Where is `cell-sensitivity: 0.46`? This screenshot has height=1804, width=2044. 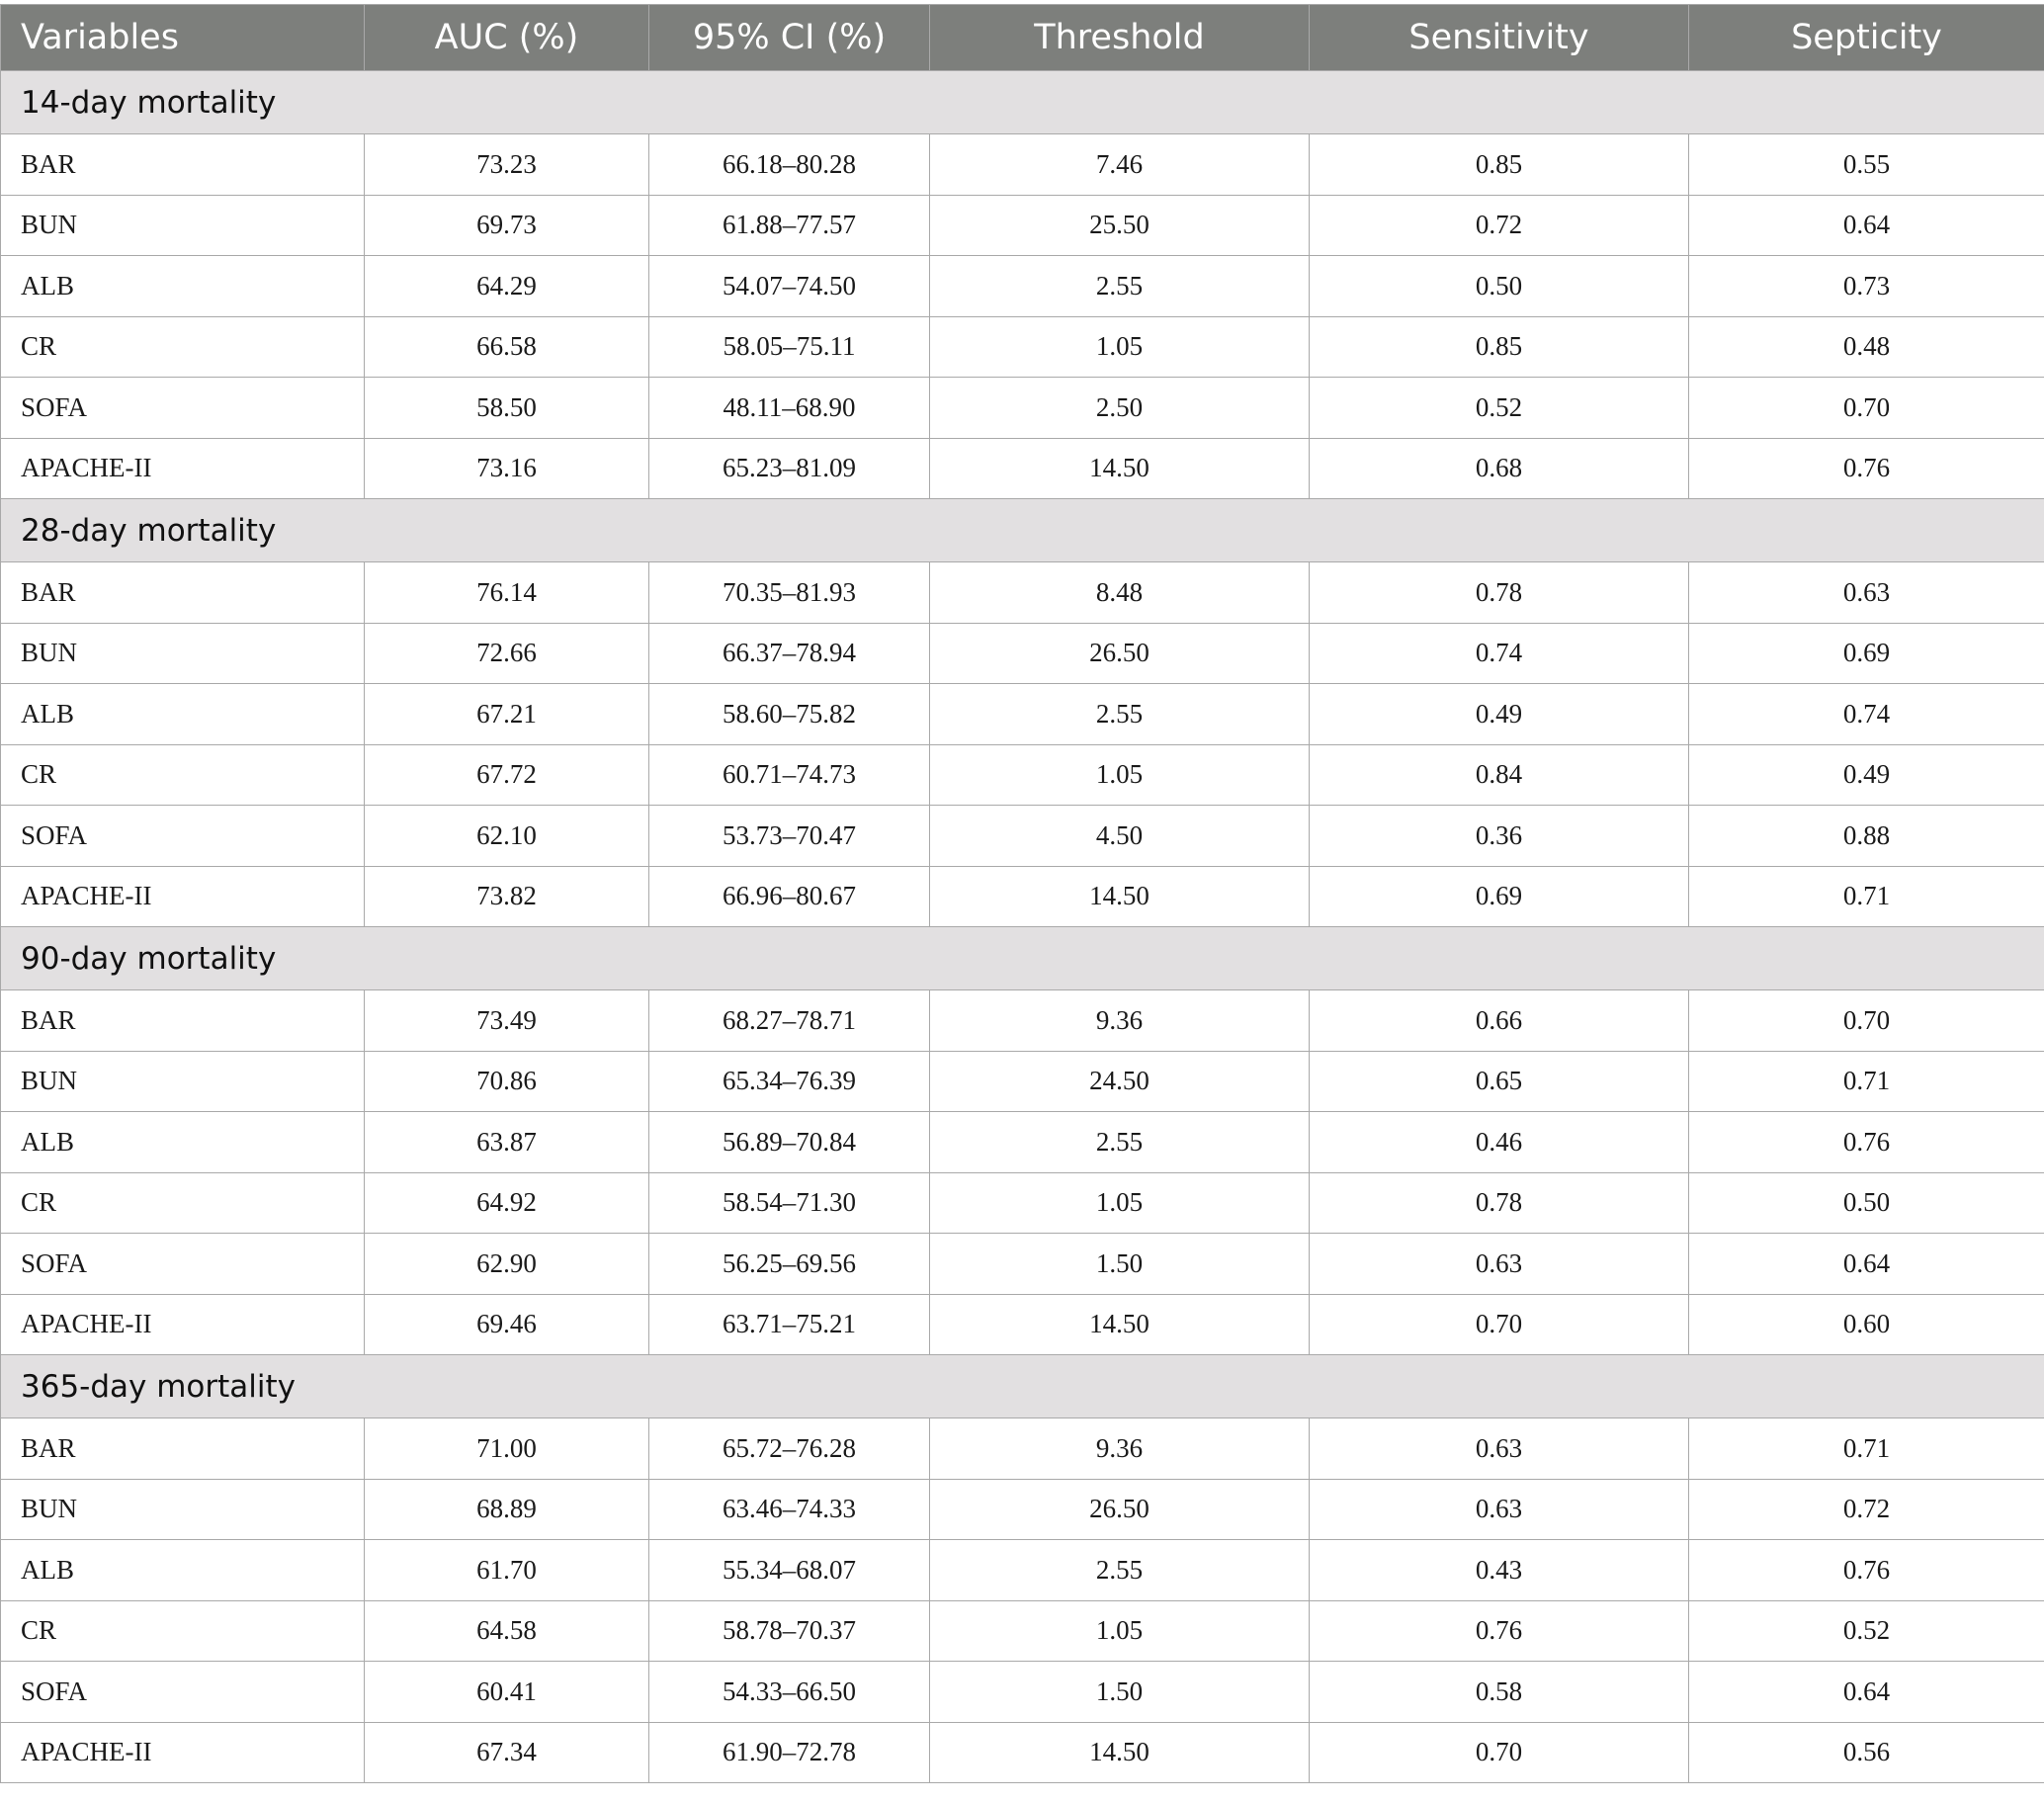
cell-sensitivity: 0.46 is located at coordinates (1499, 1142).